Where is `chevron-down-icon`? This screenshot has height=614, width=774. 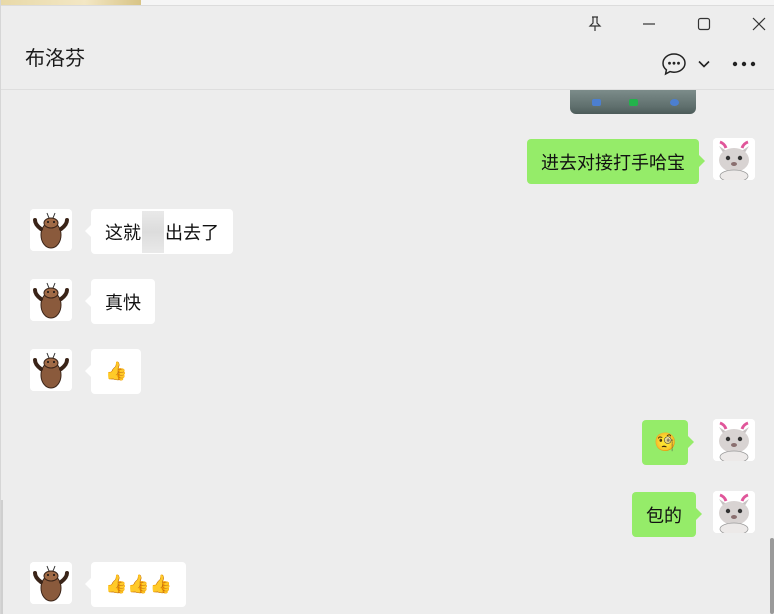
chevron-down-icon is located at coordinates (704, 64).